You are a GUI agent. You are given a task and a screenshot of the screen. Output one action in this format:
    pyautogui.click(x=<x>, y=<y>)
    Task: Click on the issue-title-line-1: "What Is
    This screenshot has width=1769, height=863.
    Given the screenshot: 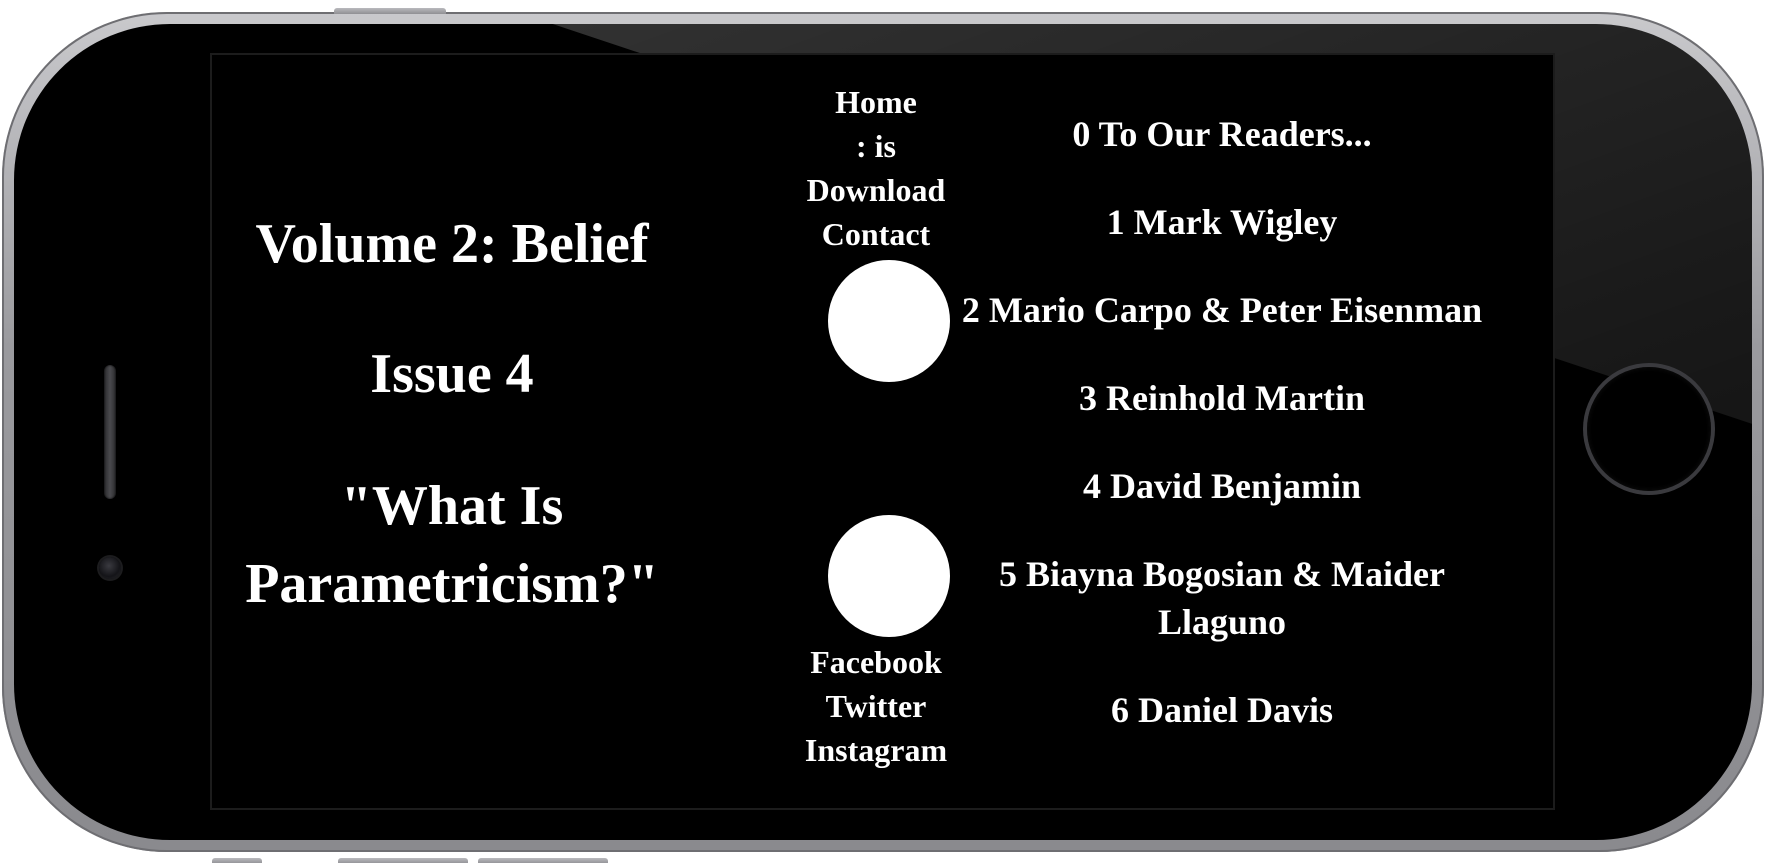 What is the action you would take?
    pyautogui.click(x=452, y=506)
    